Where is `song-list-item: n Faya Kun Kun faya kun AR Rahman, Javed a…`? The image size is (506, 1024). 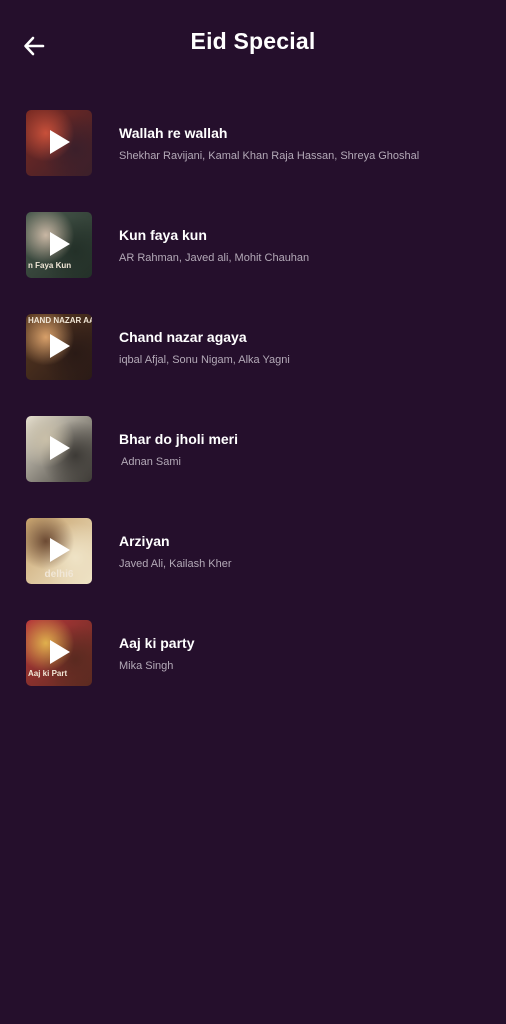
song-list-item: n Faya Kun Kun faya kun AR Rahman, Javed a… is located at coordinates (253, 261).